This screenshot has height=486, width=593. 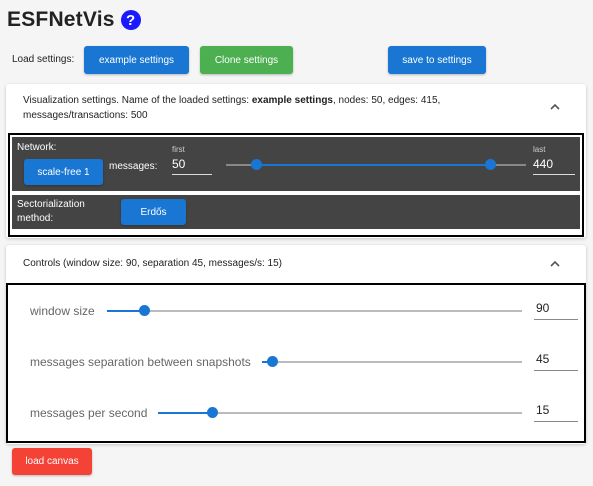 What do you see at coordinates (140, 362) in the screenshot?
I see `messages-separation-label: messages separation between snapshots` at bounding box center [140, 362].